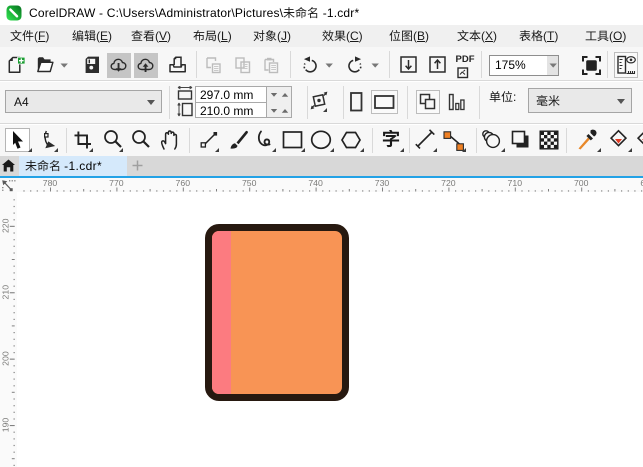 This screenshot has width=643, height=467. What do you see at coordinates (315, 183) in the screenshot?
I see `svg-text: 740` at bounding box center [315, 183].